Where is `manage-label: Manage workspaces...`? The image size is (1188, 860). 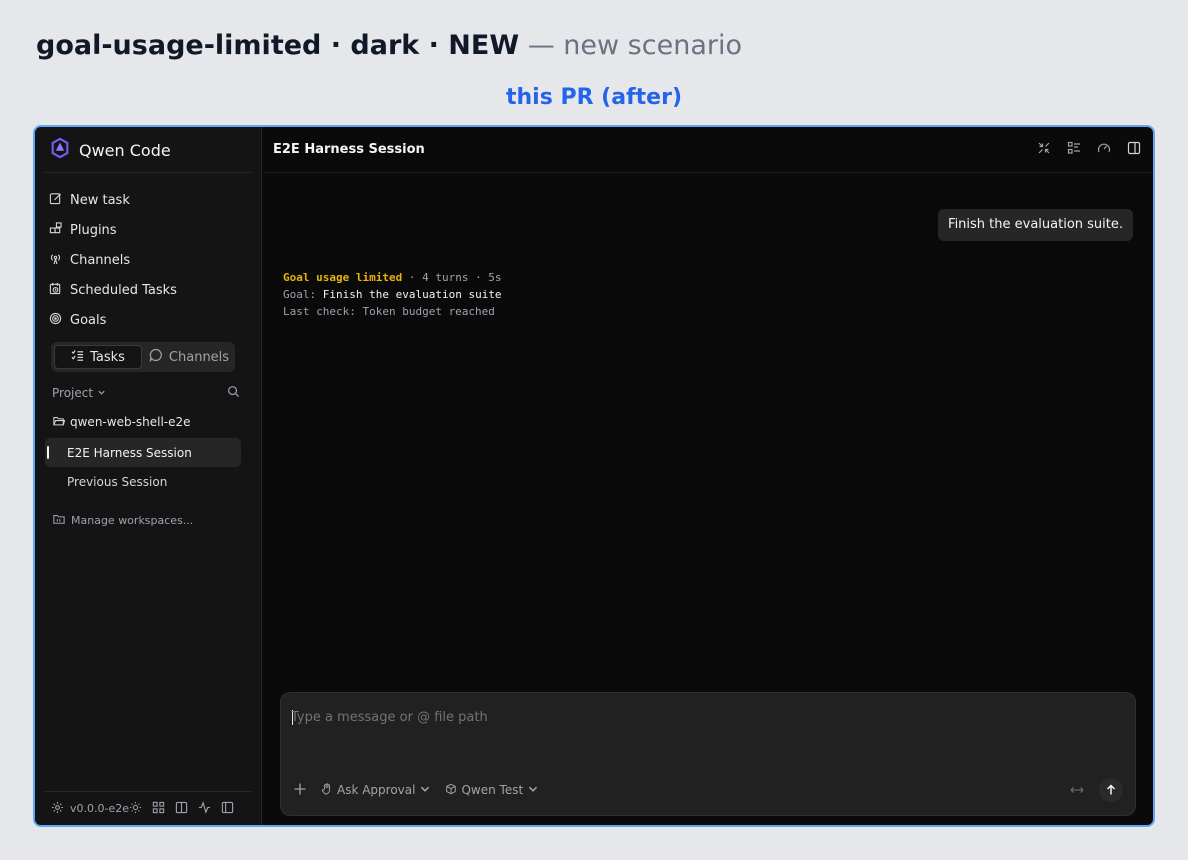 manage-label: Manage workspaces... is located at coordinates (132, 520).